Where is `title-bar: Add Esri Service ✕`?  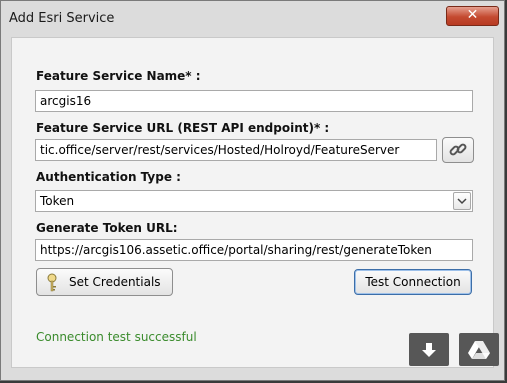 title-bar: Add Esri Service ✕ is located at coordinates (252, 19).